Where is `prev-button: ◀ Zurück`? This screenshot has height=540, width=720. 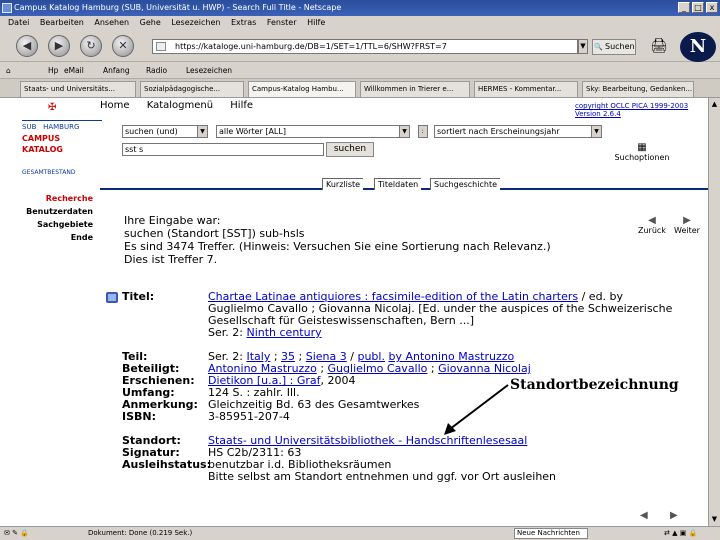 prev-button: ◀ Zurück is located at coordinates (652, 225).